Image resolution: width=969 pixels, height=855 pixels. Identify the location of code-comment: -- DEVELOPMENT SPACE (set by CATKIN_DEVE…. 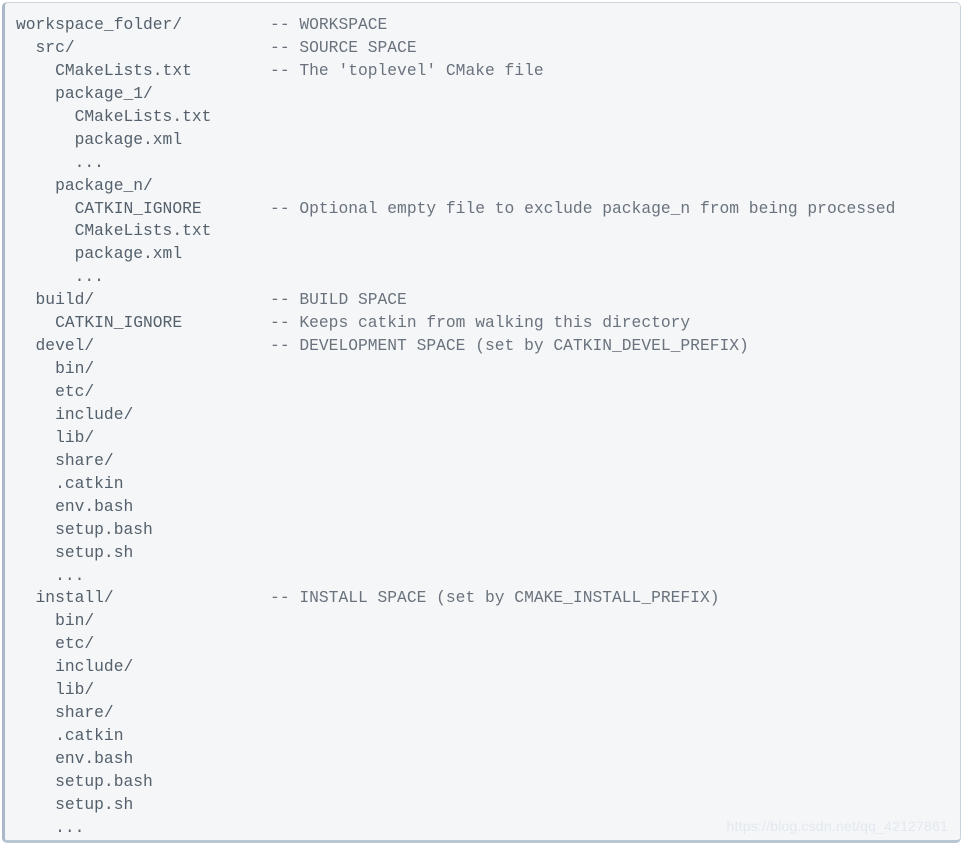
(509, 346).